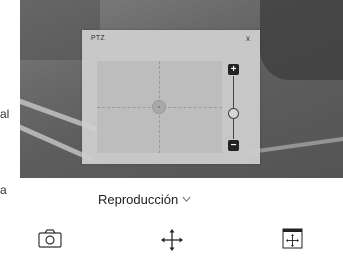 This screenshot has height=265, width=343. I want to click on left-edge-text: a, so click(3, 190).